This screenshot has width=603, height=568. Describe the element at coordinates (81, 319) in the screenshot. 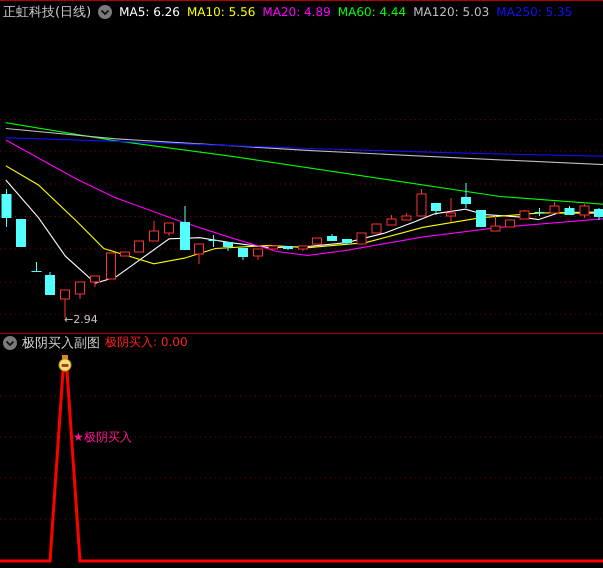

I see `low-price-label: ←2.94` at that location.